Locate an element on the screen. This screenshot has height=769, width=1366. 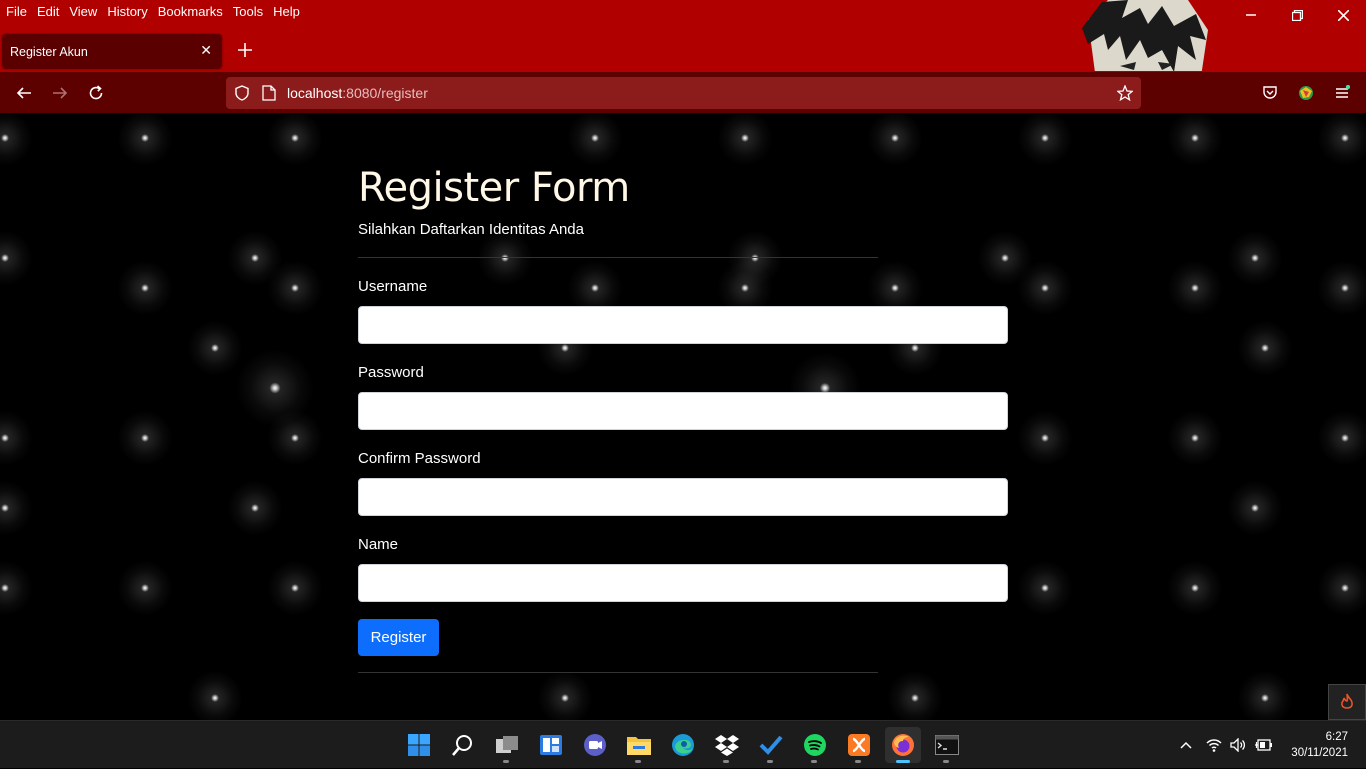
pocket-icon is located at coordinates (1270, 92).